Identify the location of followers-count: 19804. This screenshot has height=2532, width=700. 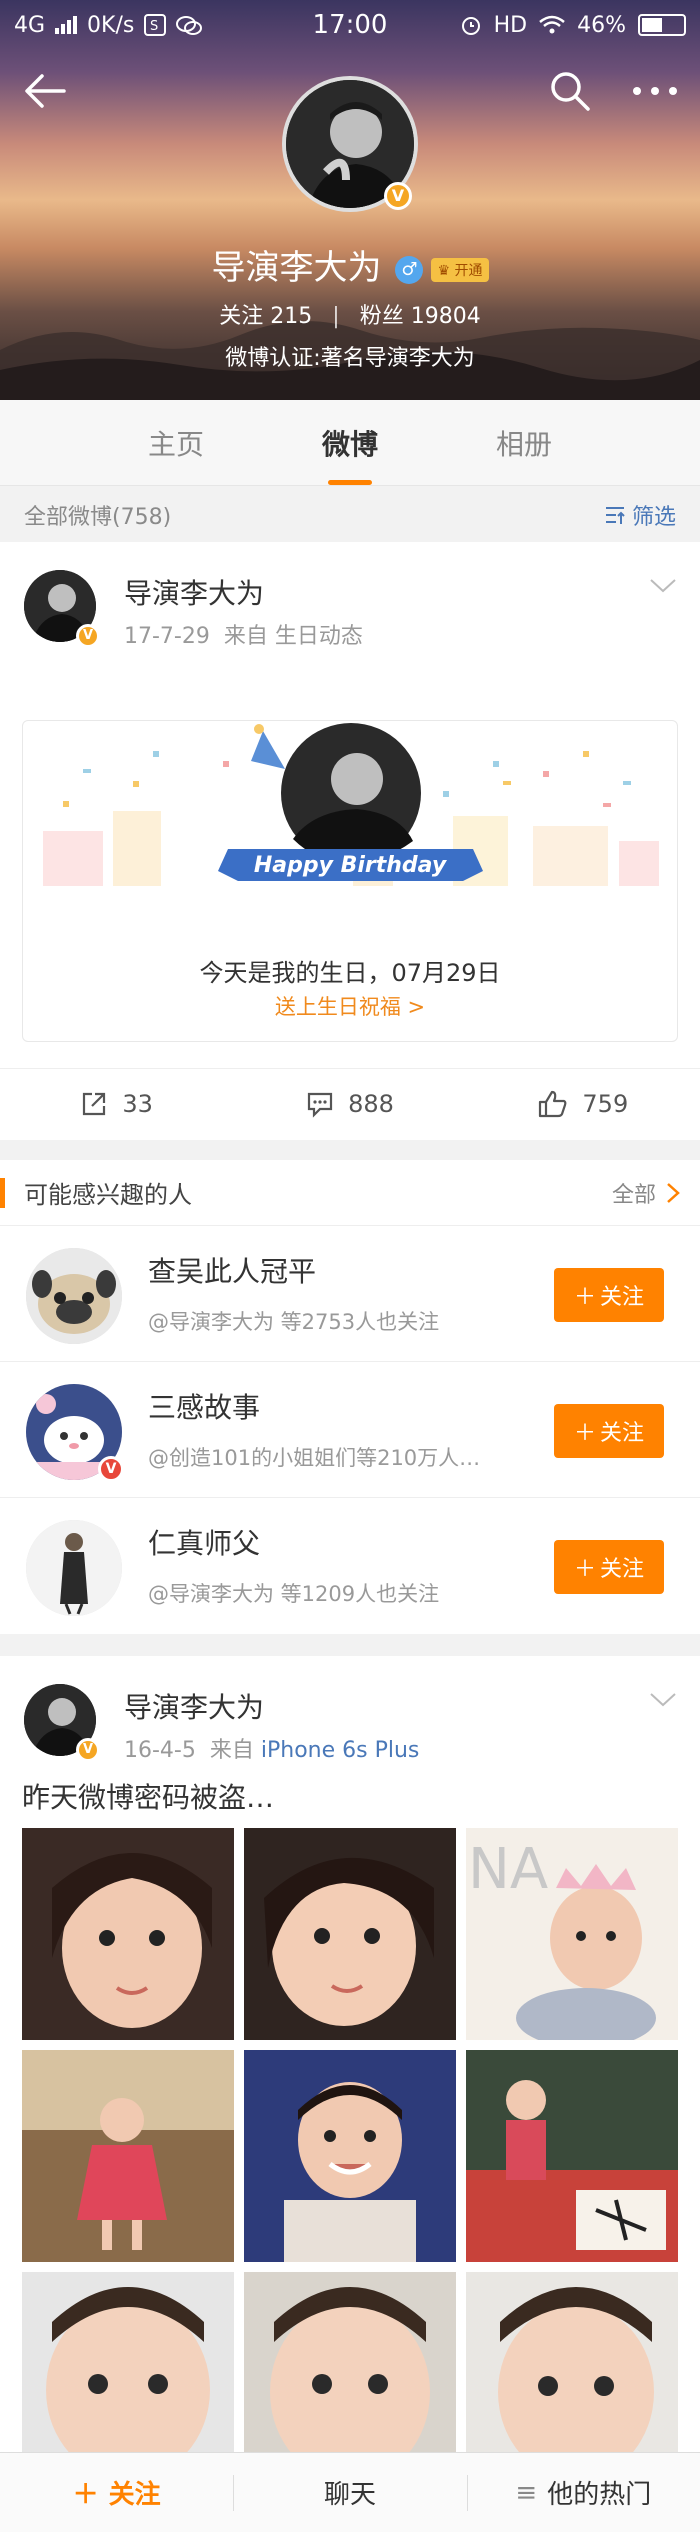
(445, 316).